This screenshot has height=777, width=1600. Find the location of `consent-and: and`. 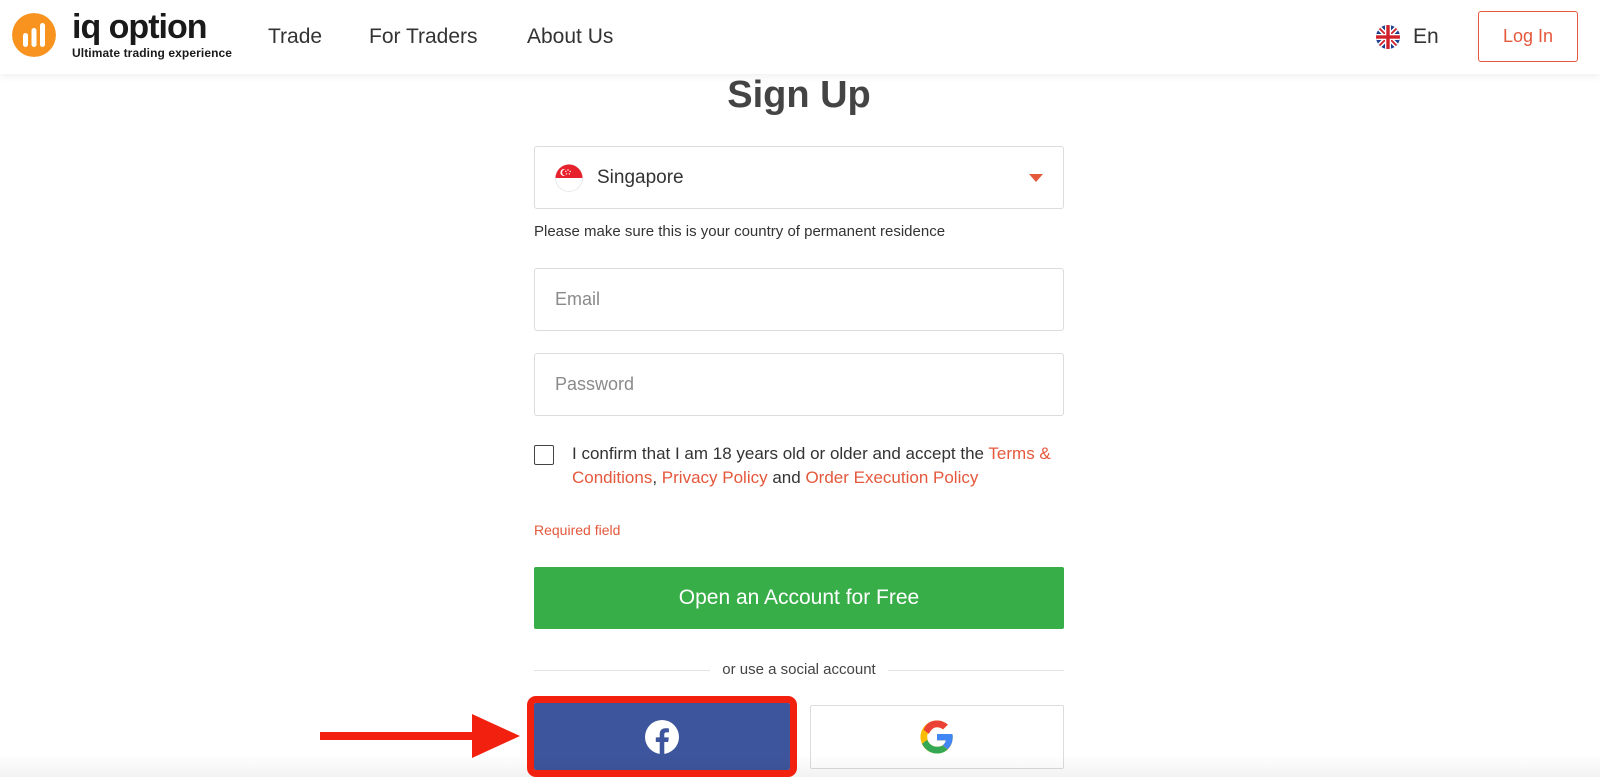

consent-and: and is located at coordinates (786, 477).